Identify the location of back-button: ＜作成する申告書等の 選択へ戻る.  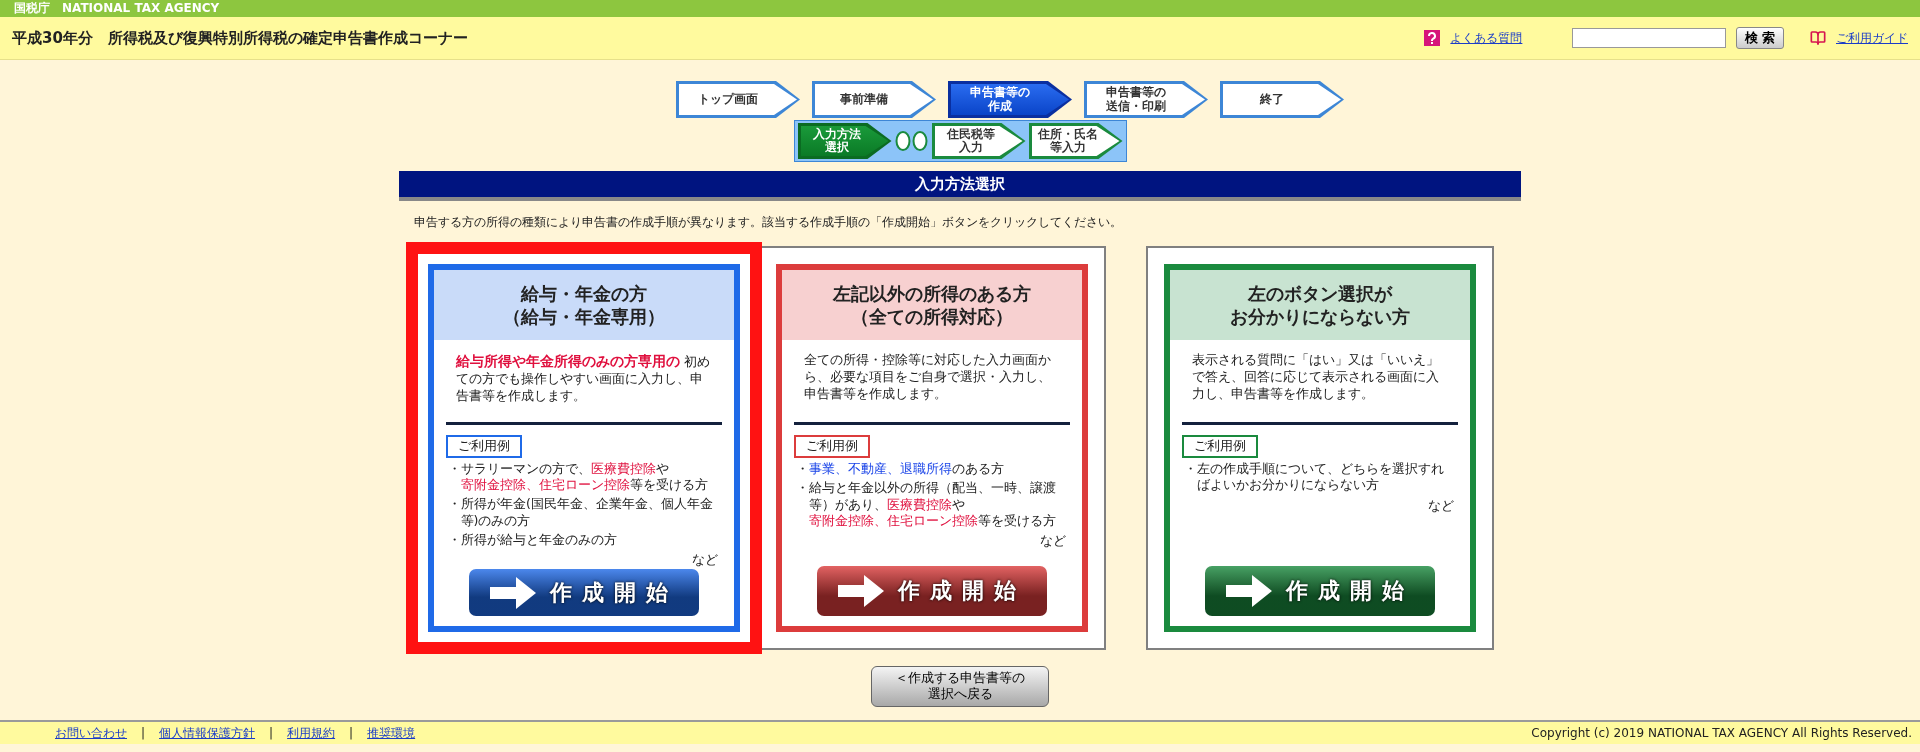
(960, 686).